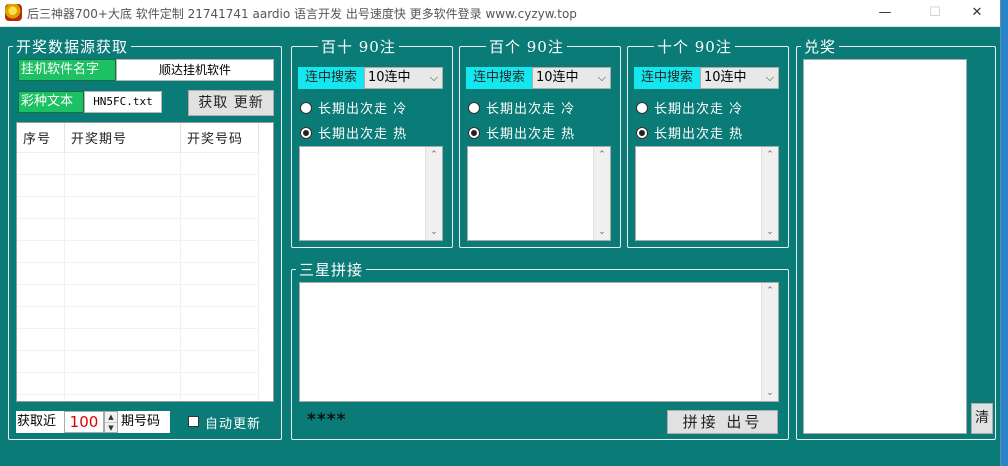  What do you see at coordinates (331, 78) in the screenshot?
I see `group-baishi-search-label: 连中搜索` at bounding box center [331, 78].